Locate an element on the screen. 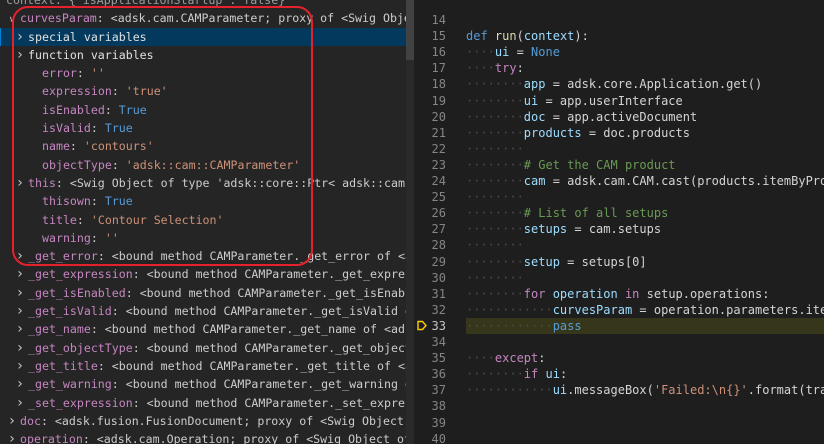  variable-row: › function variables is located at coordinates (207, 55).